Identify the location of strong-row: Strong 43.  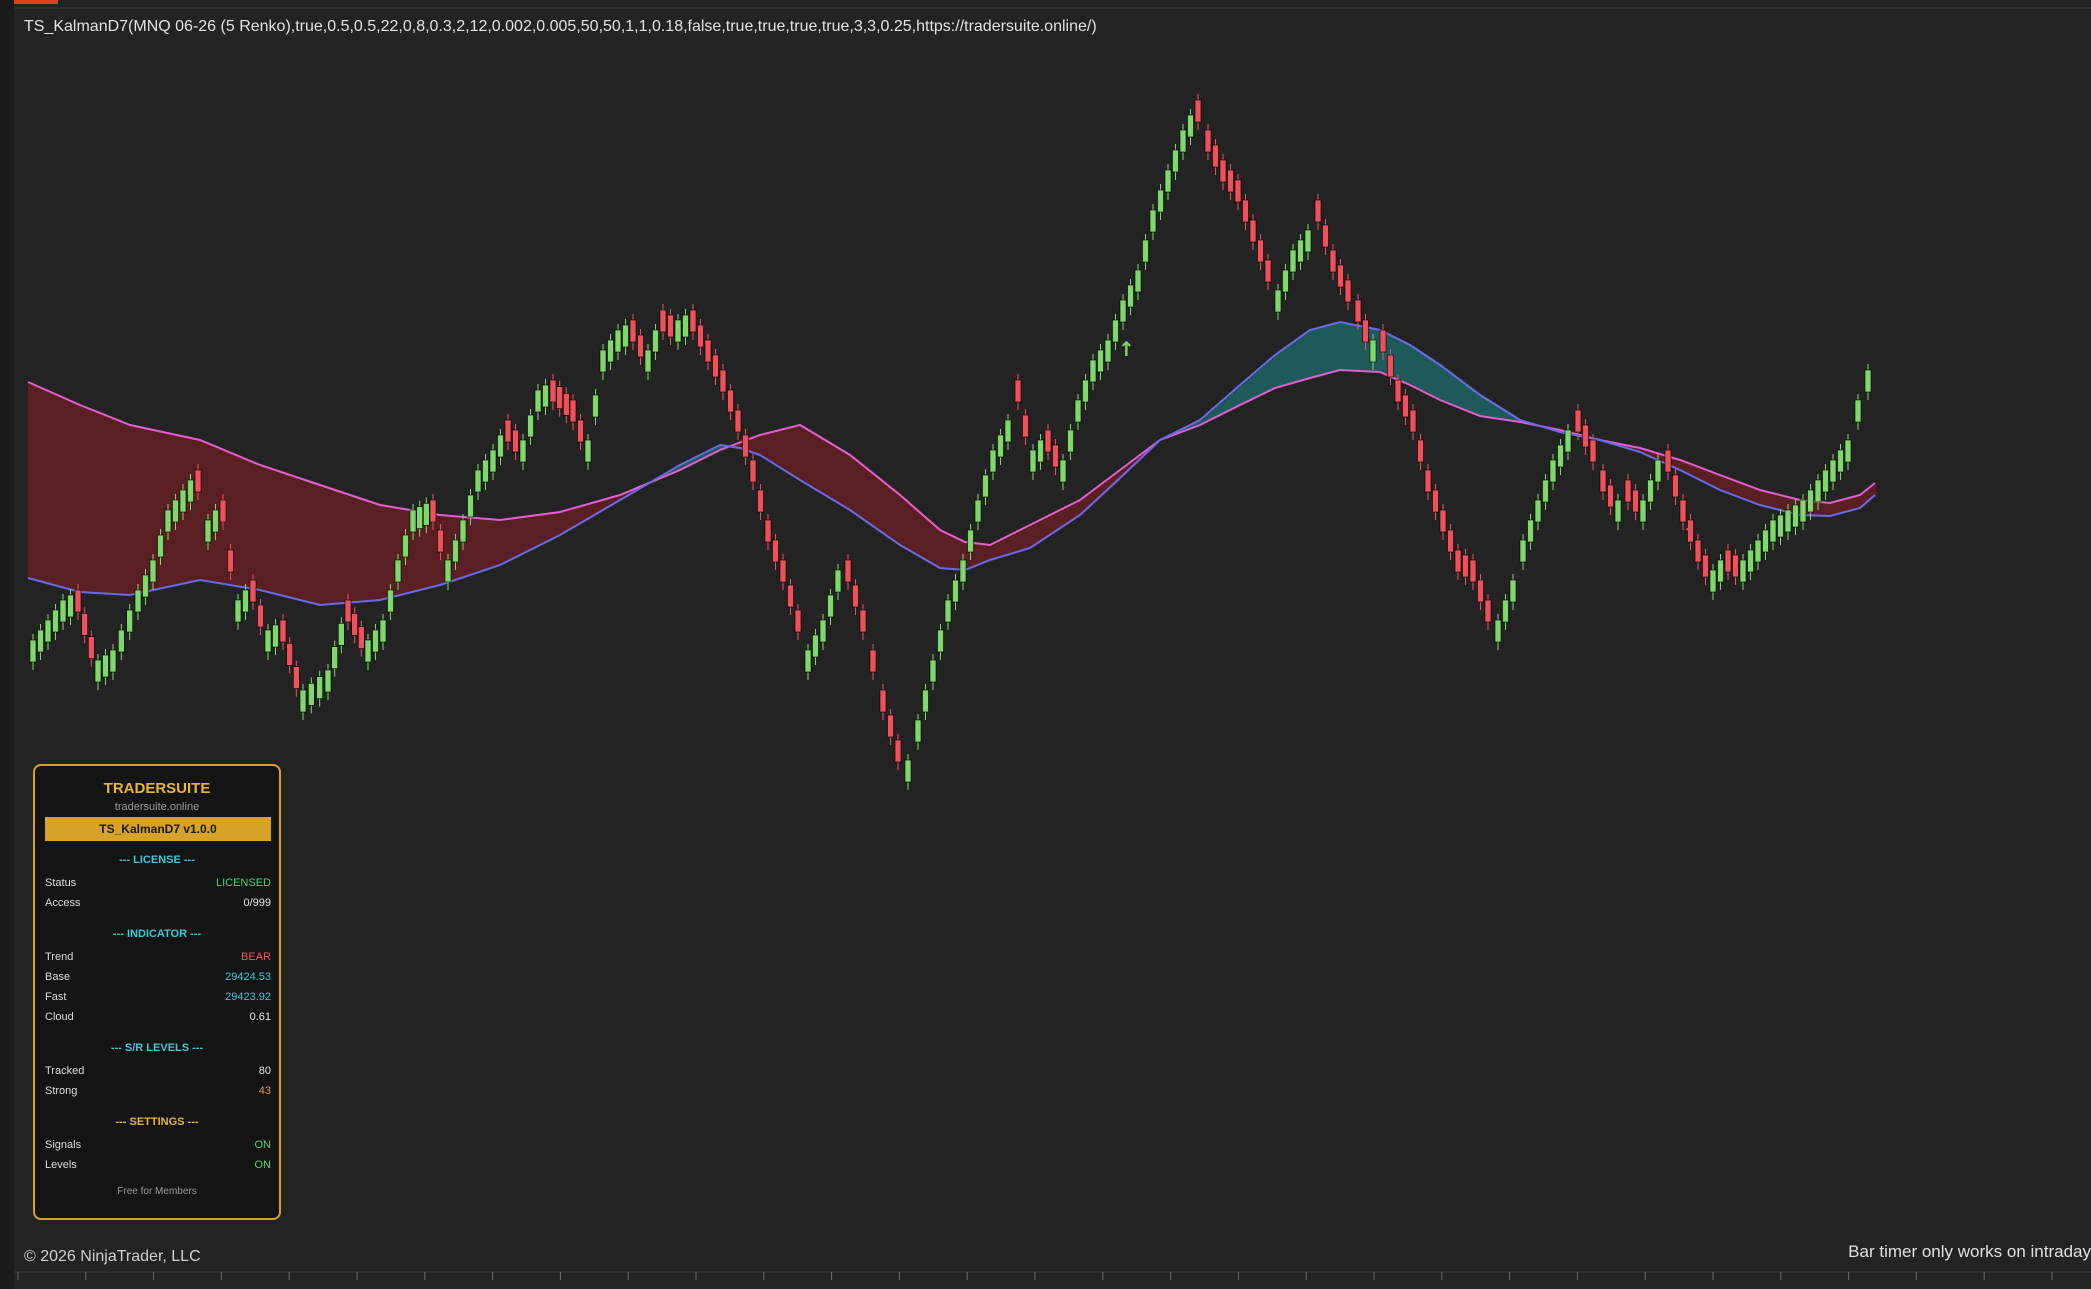
(158, 1092).